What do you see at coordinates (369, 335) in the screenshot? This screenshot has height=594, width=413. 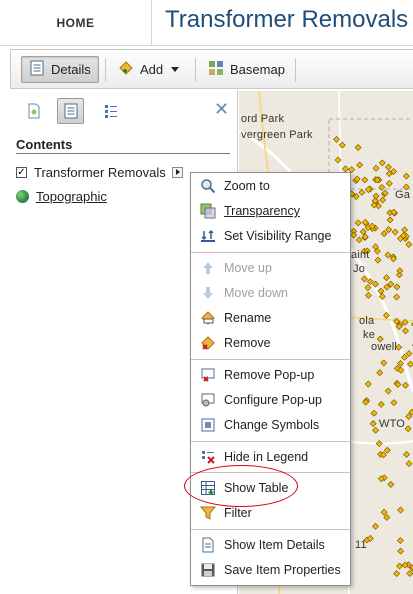 I see `map-label: ke` at bounding box center [369, 335].